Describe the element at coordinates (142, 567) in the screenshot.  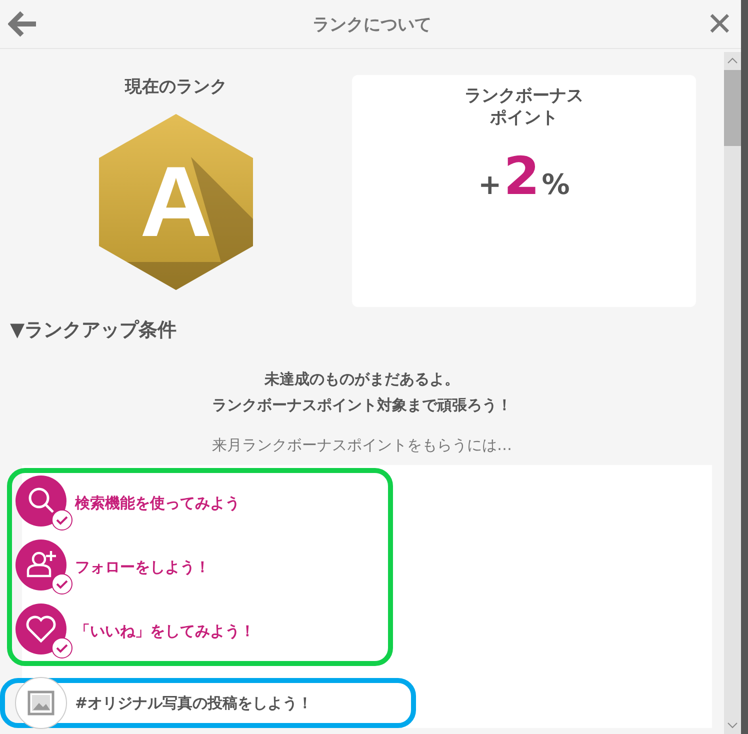
I see `task-label: フォローをしよう！` at that location.